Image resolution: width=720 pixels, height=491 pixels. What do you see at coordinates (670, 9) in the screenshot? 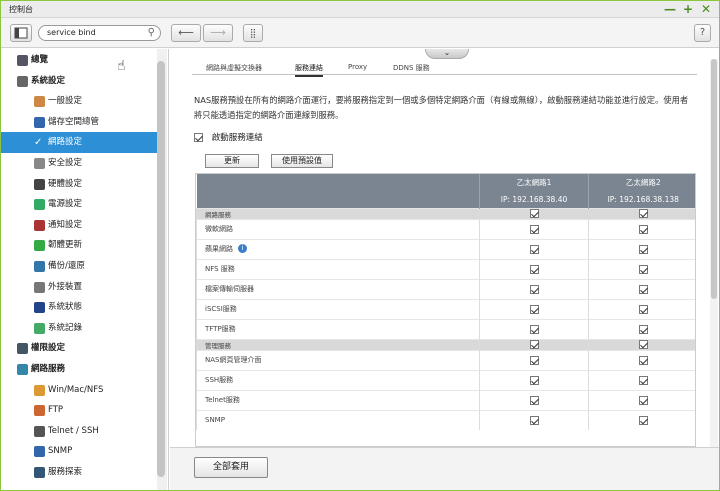
I see `minimize-button: —` at bounding box center [670, 9].